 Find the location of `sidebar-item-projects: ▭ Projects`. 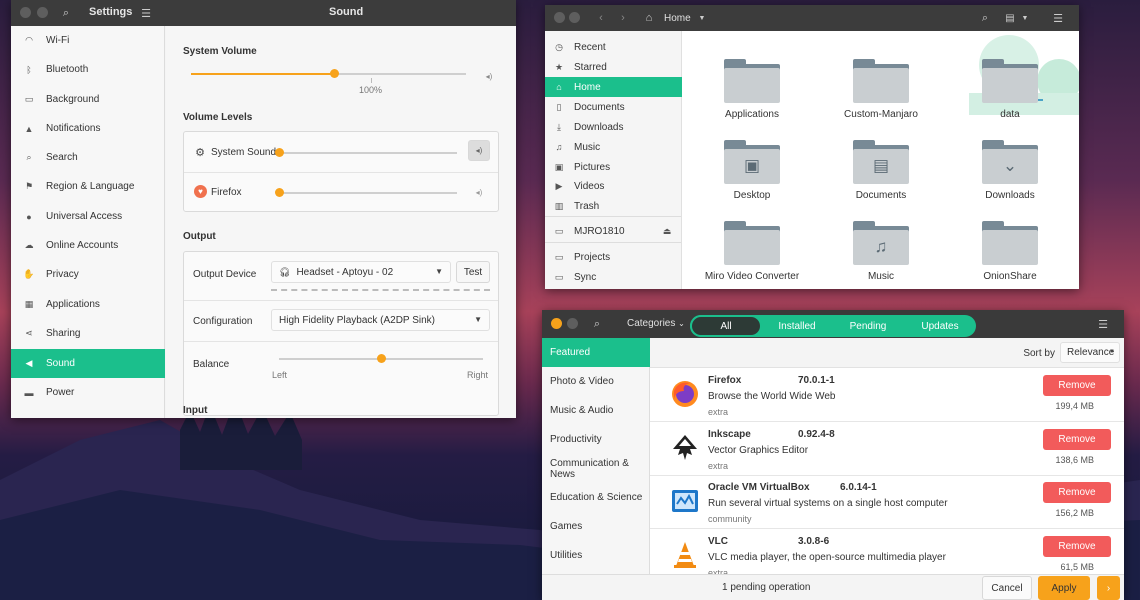

sidebar-item-projects: ▭ Projects is located at coordinates (613, 257).